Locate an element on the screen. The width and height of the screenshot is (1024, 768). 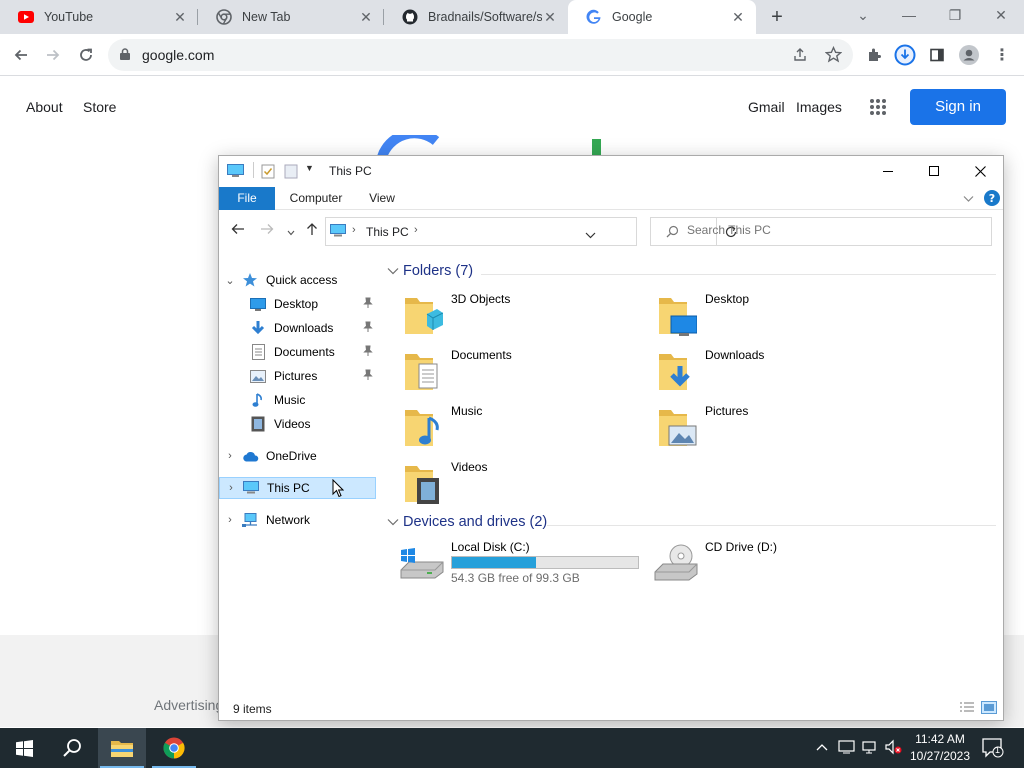
explorer-minimize-button is located at coordinates (888, 171).